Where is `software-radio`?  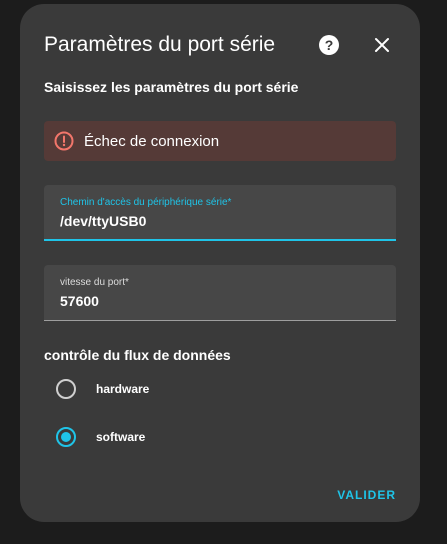 software-radio is located at coordinates (66, 437).